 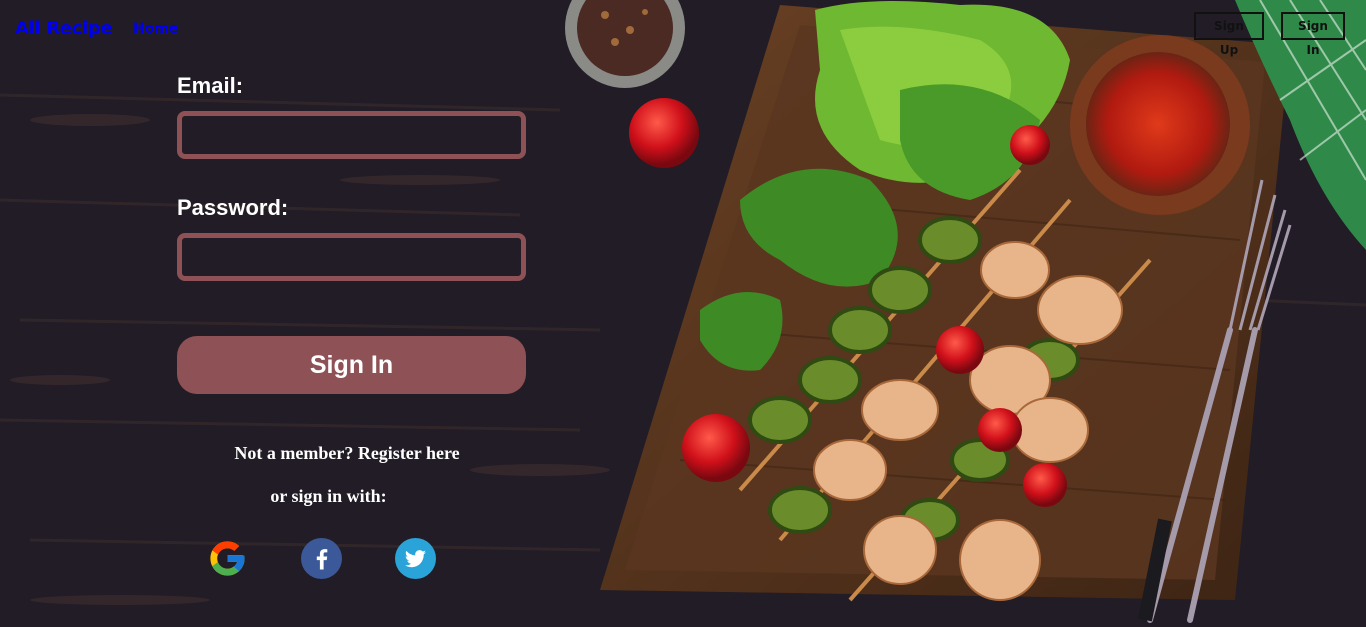 I want to click on home-link: Home, so click(x=155, y=29).